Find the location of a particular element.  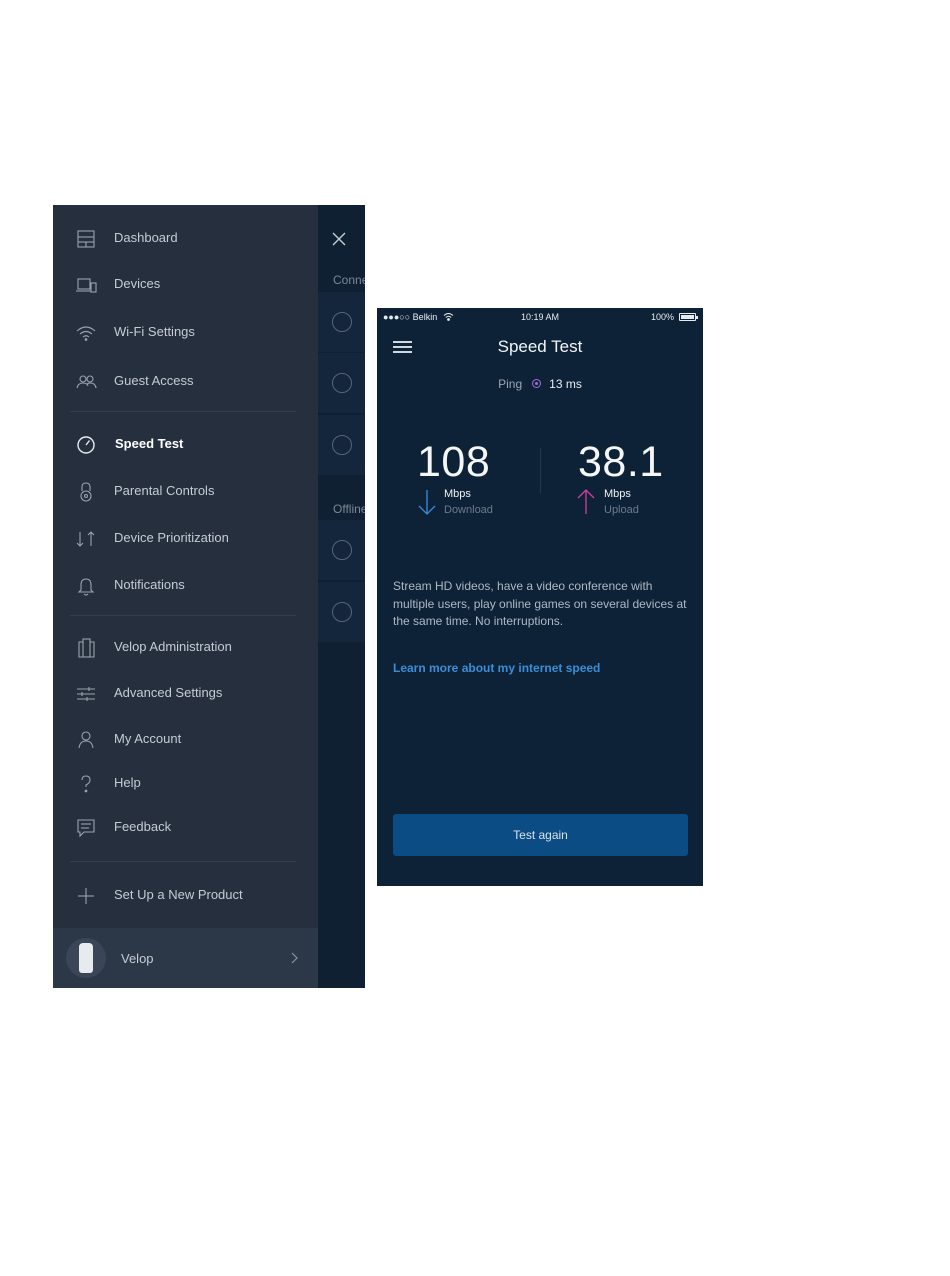

speed-divider is located at coordinates (540, 471).